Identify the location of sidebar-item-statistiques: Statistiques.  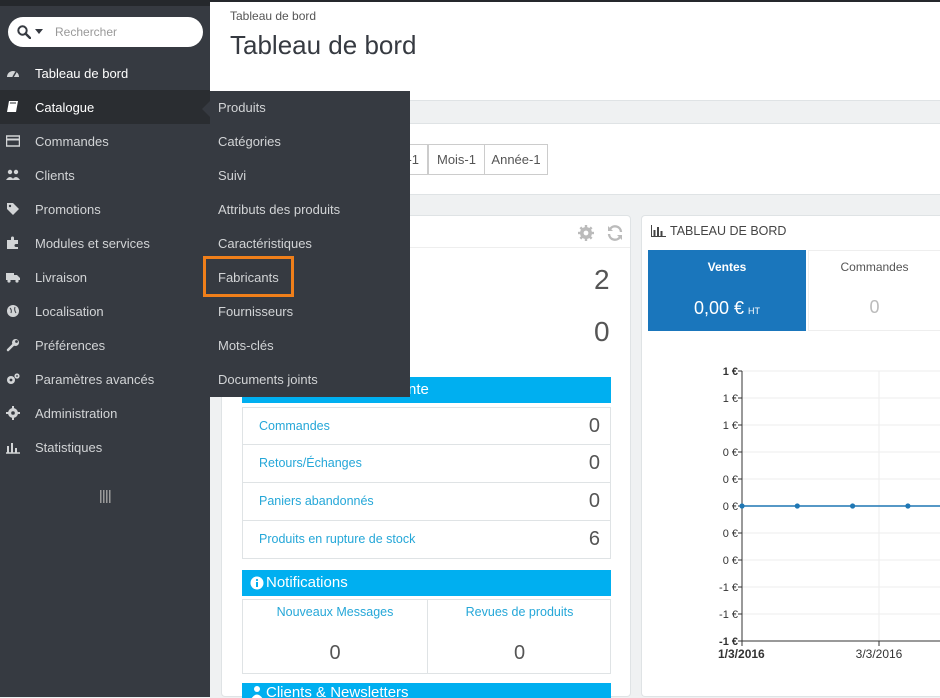
(105, 447).